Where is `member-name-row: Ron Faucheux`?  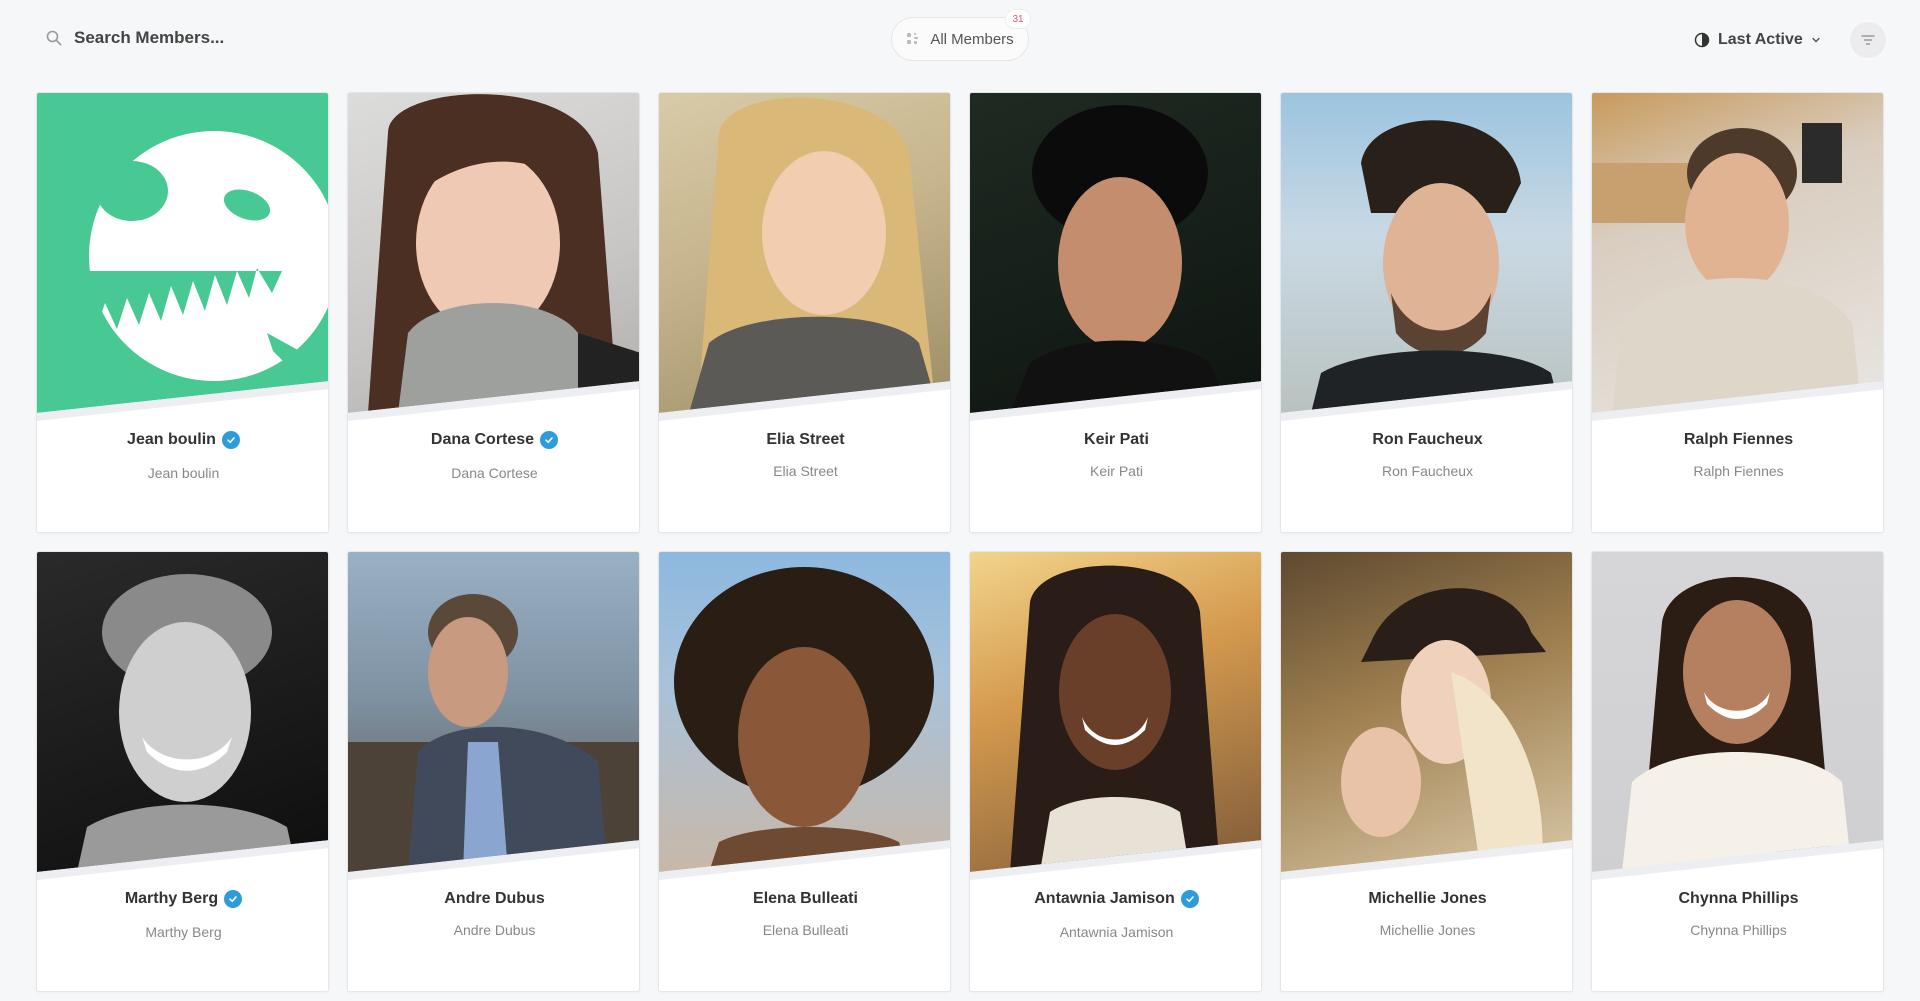
member-name-row: Ron Faucheux is located at coordinates (1426, 440).